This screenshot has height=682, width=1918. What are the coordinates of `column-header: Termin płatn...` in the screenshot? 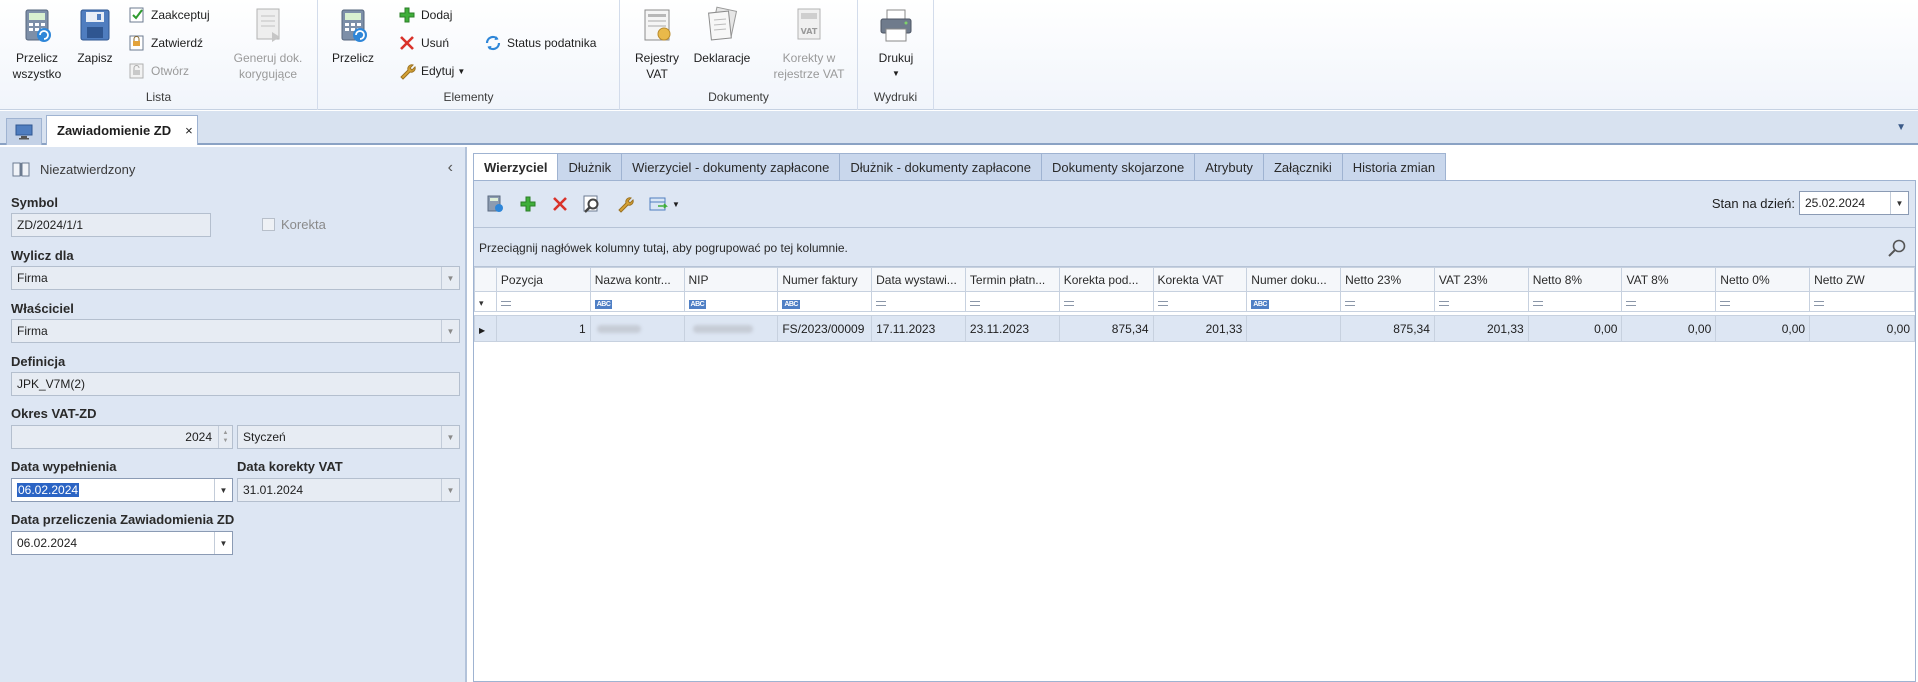 It's located at (1012, 279).